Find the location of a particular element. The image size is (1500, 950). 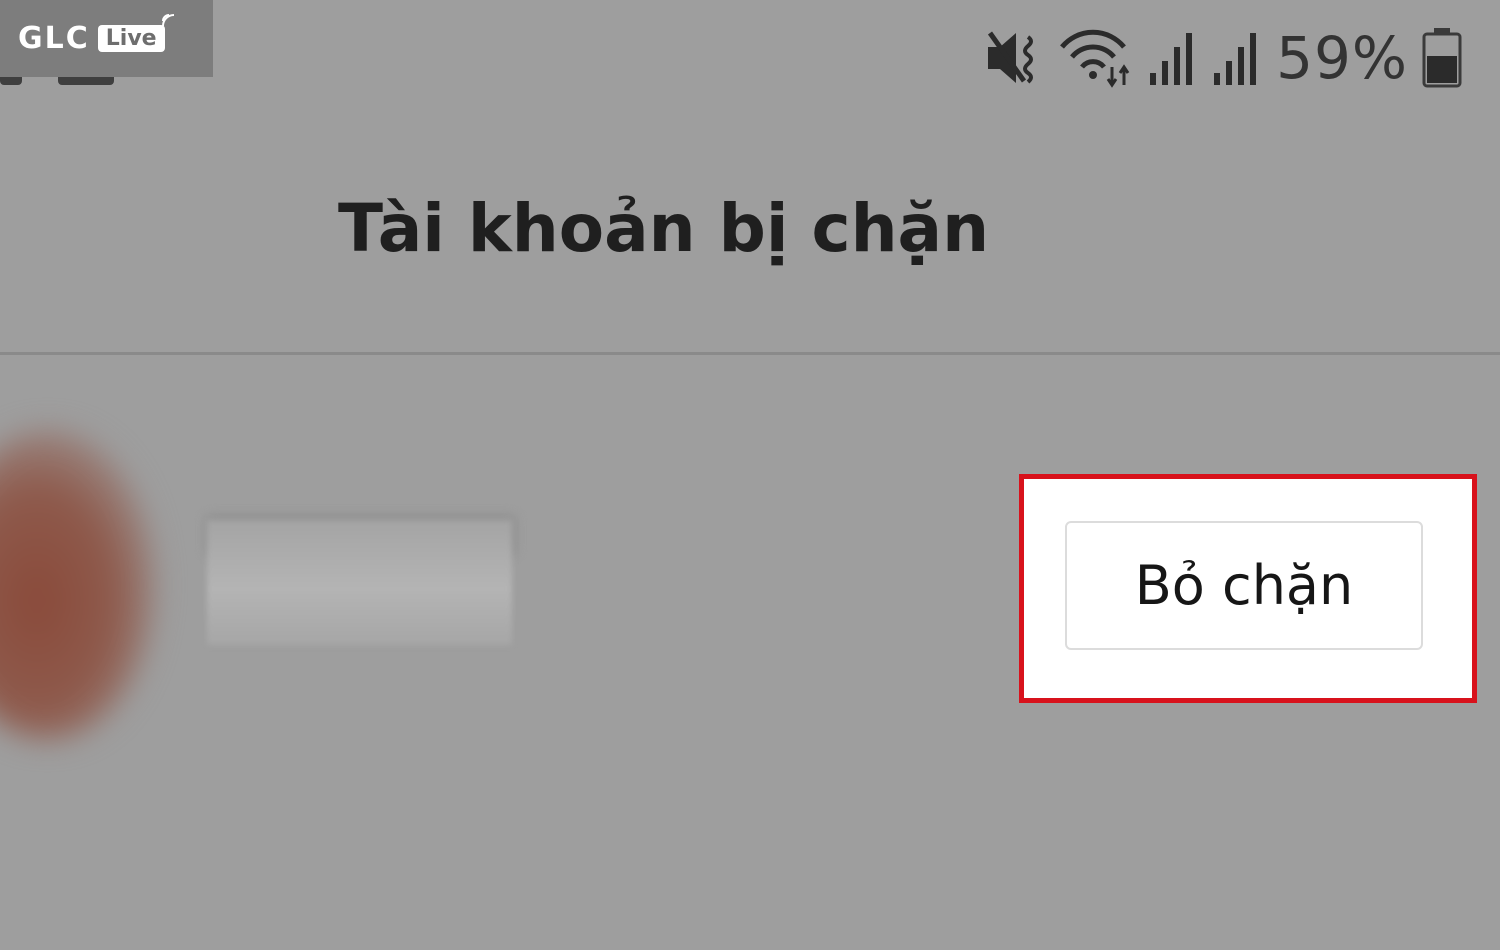

status-bar: 59% is located at coordinates (1223, 58).